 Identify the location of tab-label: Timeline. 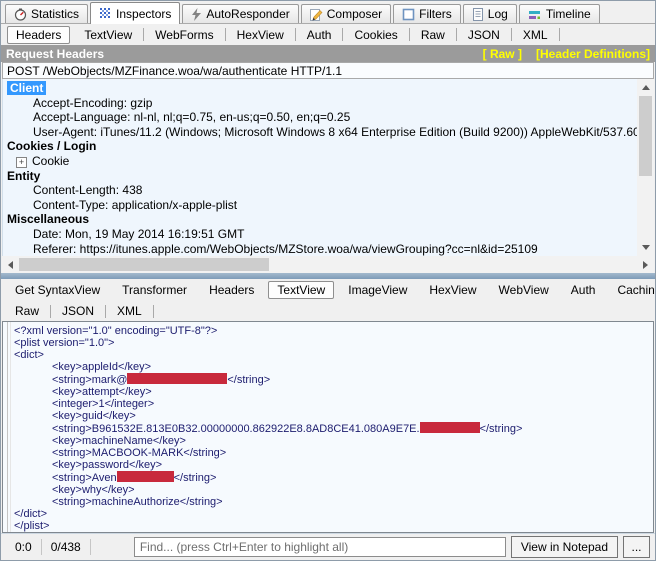
(568, 14).